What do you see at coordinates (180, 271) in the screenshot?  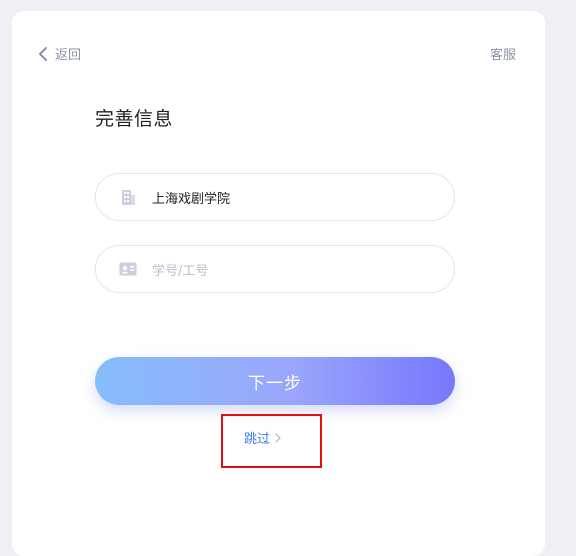 I see `student-id-placeholder: 学号/工号` at bounding box center [180, 271].